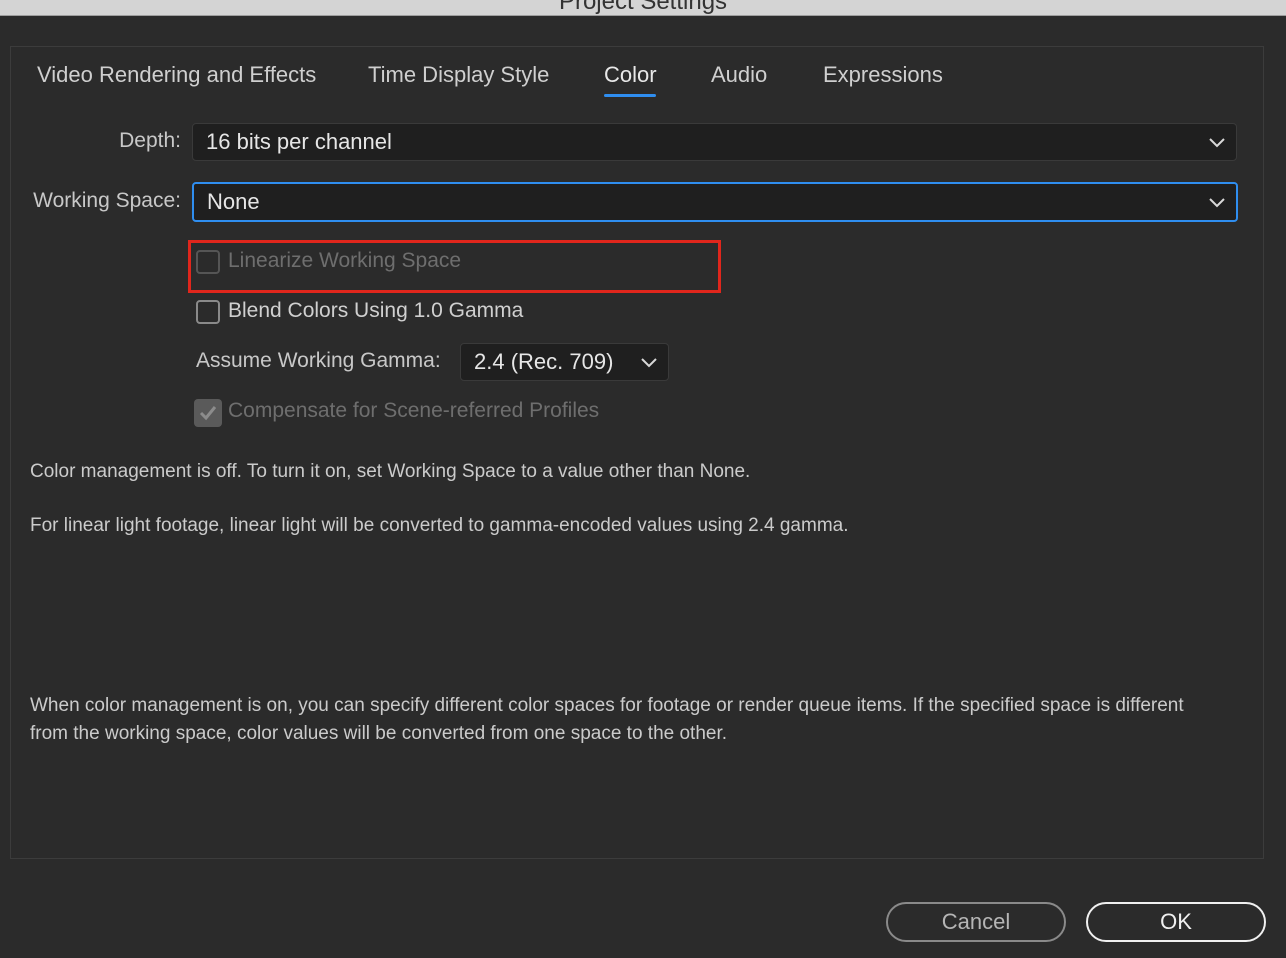  Describe the element at coordinates (714, 142) in the screenshot. I see `depth-dropdown: 16 bits per channel` at that location.